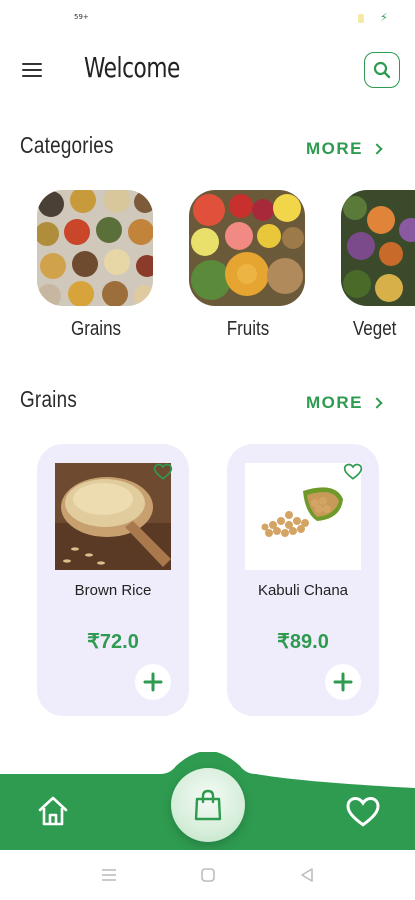 This screenshot has width=415, height=900. I want to click on favorites-nav-button, so click(363, 812).